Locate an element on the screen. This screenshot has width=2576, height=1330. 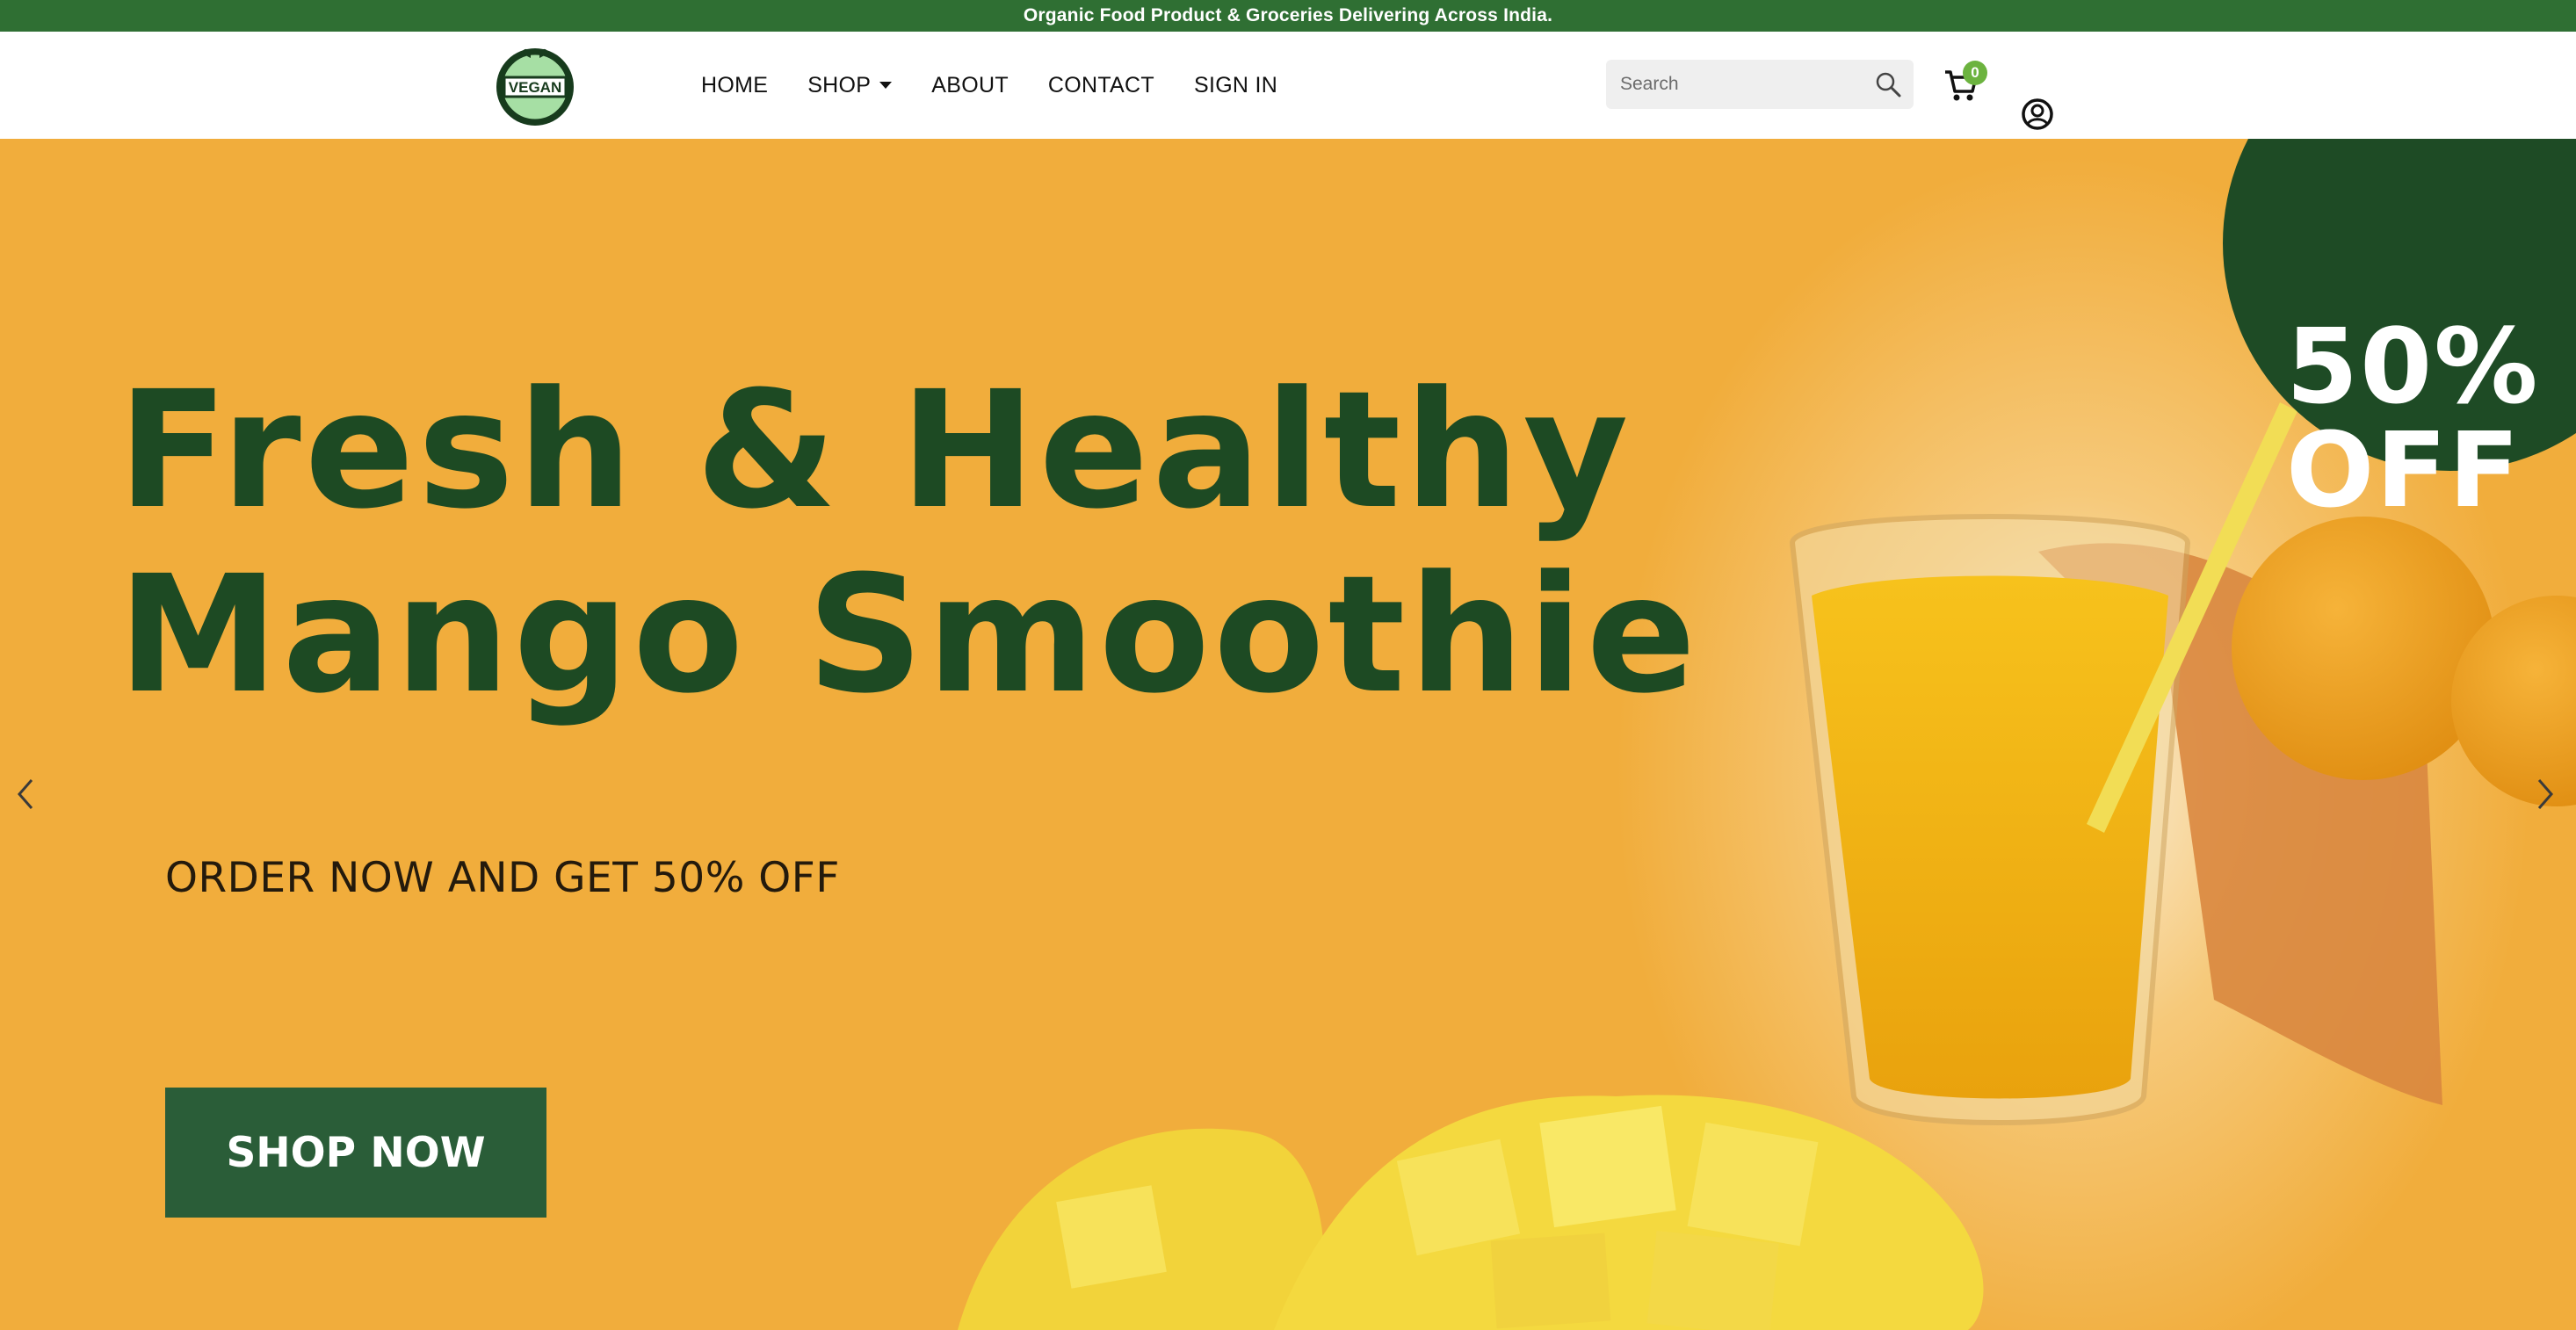
nav-shop: SHOP is located at coordinates (850, 85).